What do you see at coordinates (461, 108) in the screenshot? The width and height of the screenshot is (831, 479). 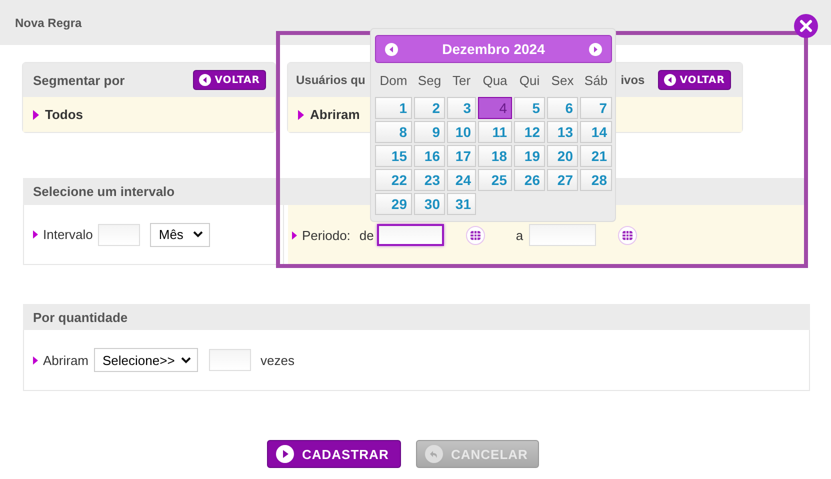 I see `calendar-day: 3` at bounding box center [461, 108].